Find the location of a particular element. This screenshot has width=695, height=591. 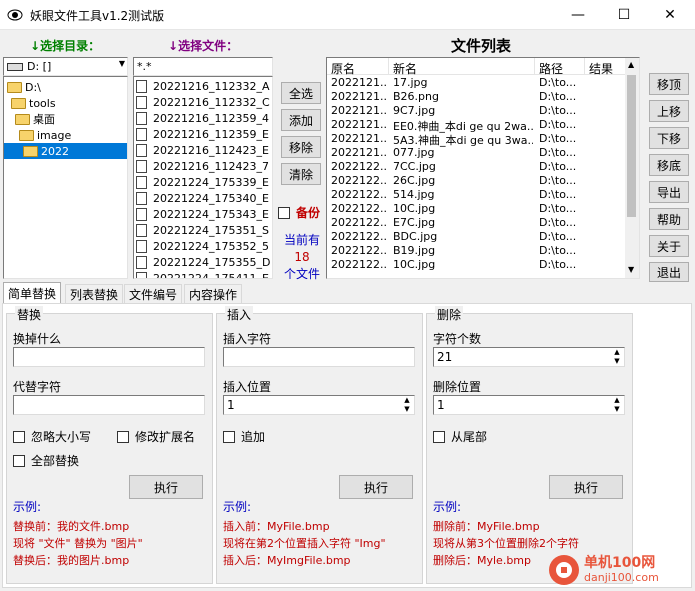

delete-exec-button: 执行 is located at coordinates (586, 487).